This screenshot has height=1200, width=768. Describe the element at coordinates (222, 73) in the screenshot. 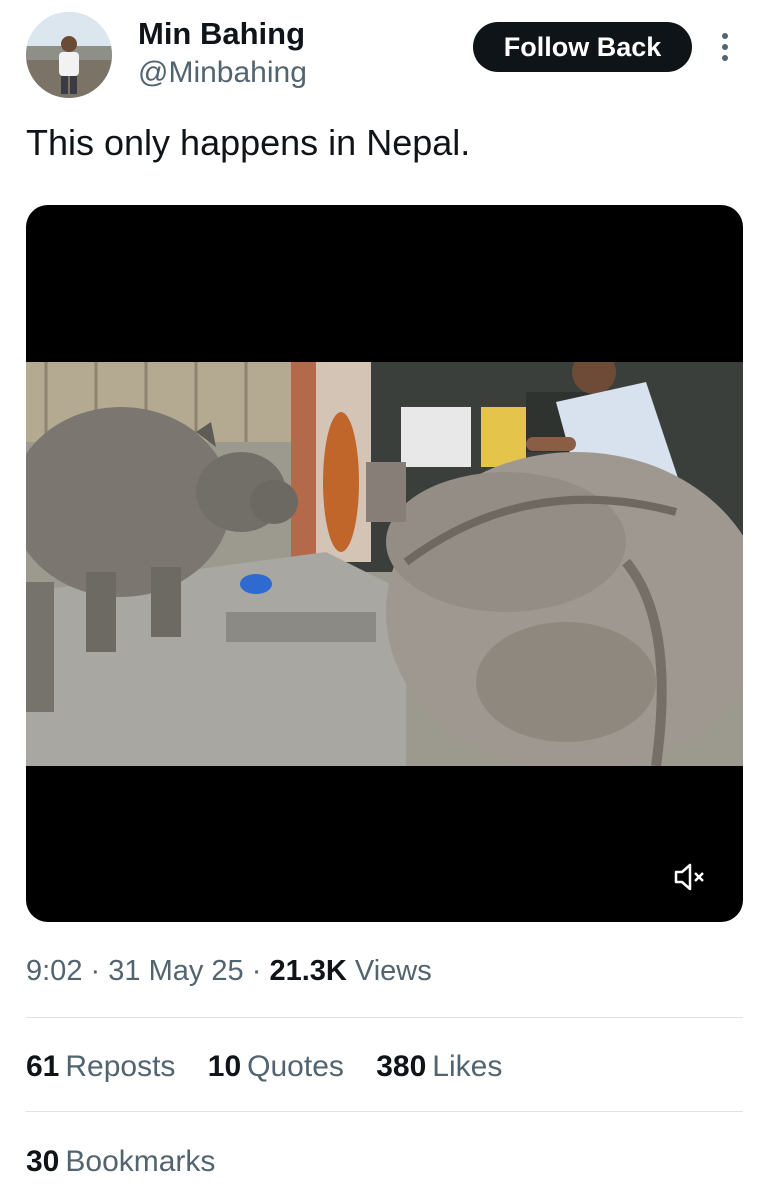

I see `author-handle: @Minbahing` at that location.